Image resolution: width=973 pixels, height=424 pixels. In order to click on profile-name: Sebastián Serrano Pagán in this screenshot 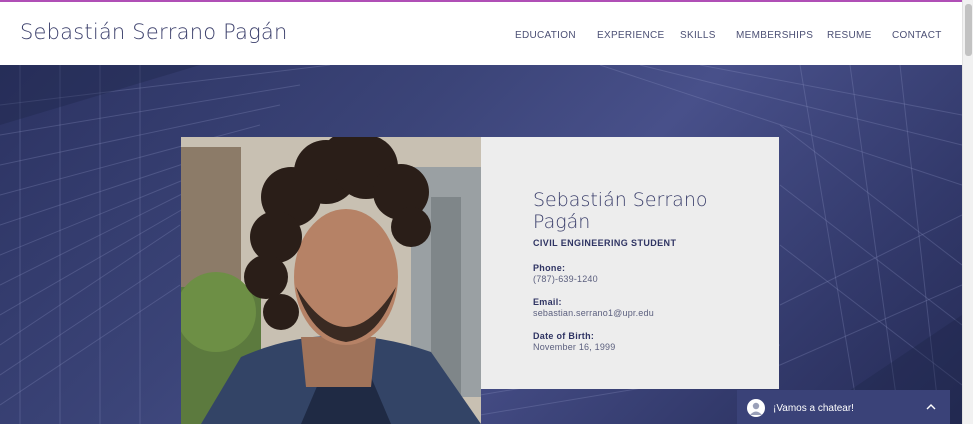, I will do `click(620, 211)`.